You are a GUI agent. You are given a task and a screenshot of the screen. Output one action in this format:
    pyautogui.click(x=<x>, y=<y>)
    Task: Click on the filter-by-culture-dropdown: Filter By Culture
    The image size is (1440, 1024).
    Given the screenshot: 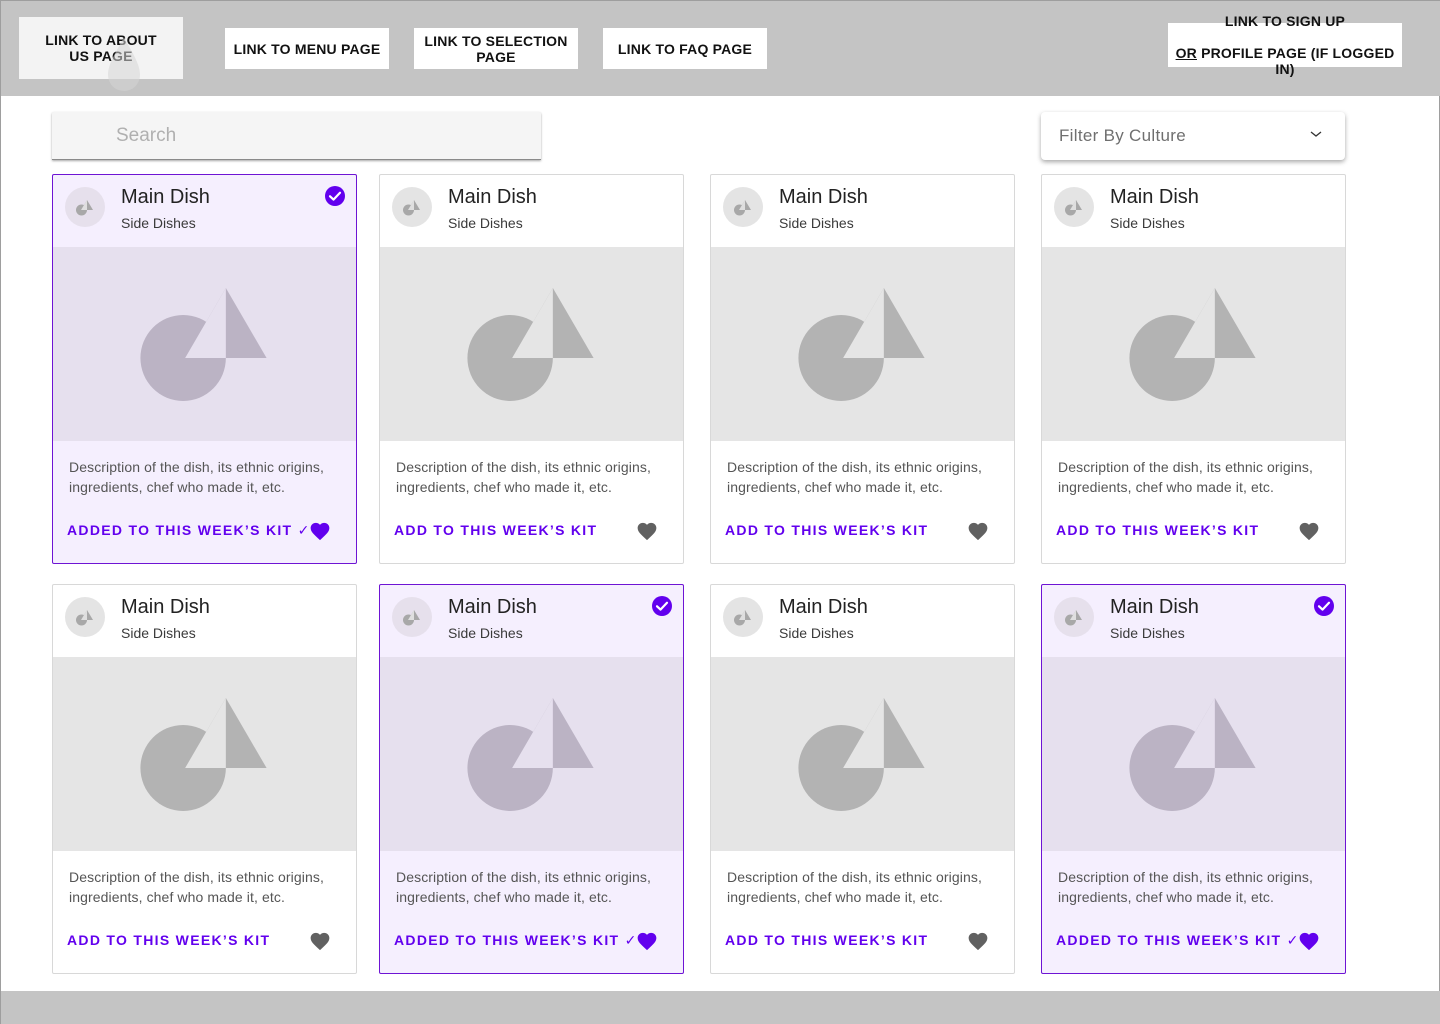 What is the action you would take?
    pyautogui.click(x=1193, y=136)
    